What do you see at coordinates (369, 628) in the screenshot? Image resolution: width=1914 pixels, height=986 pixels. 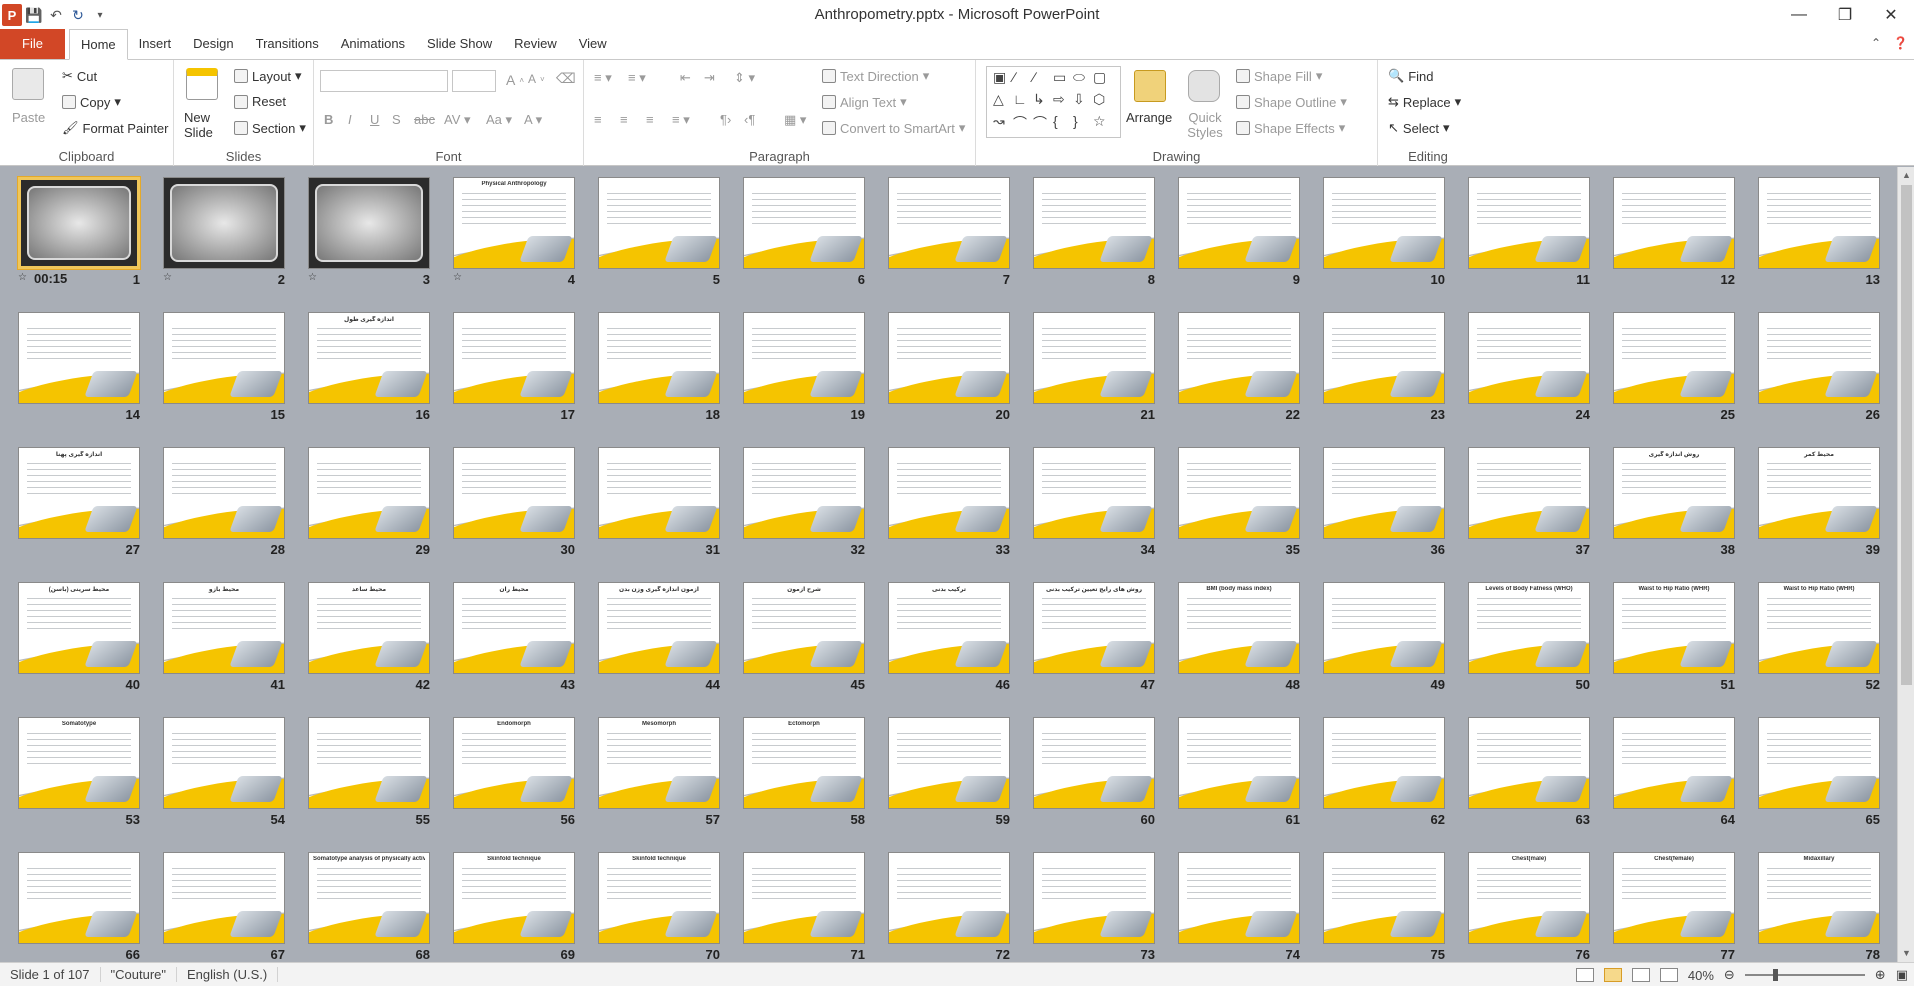 I see `slide-preview: محیط ساعد` at bounding box center [369, 628].